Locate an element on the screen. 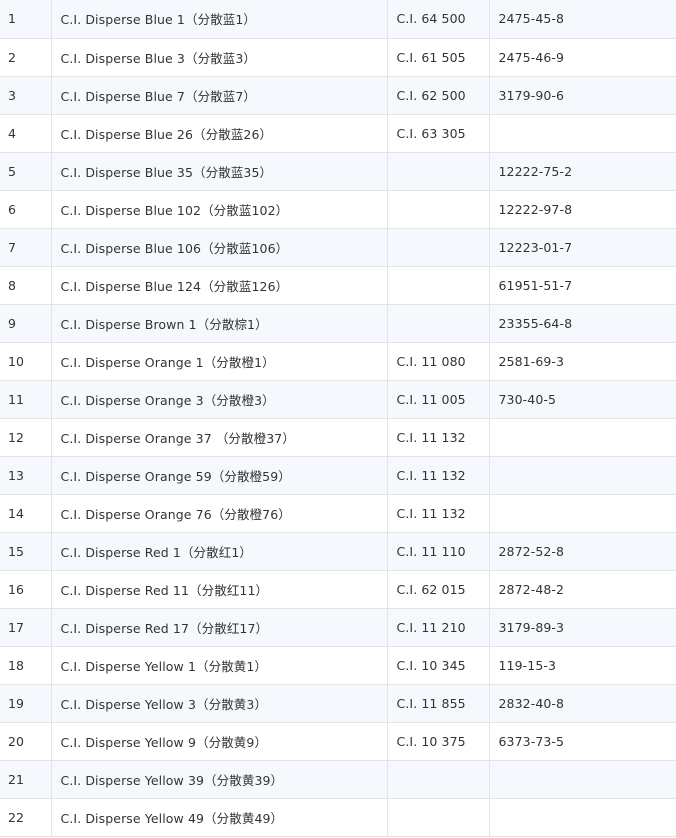 This screenshot has width=676, height=838. table-row: 4 C.I. Disperse Blue 26（分散蓝26） C.I. 63 305 is located at coordinates (338, 133).